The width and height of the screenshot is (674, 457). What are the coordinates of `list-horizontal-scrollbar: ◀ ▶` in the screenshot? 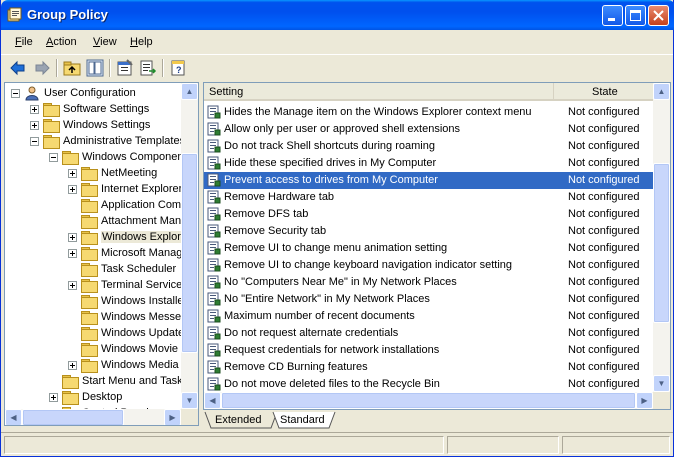 It's located at (428, 400).